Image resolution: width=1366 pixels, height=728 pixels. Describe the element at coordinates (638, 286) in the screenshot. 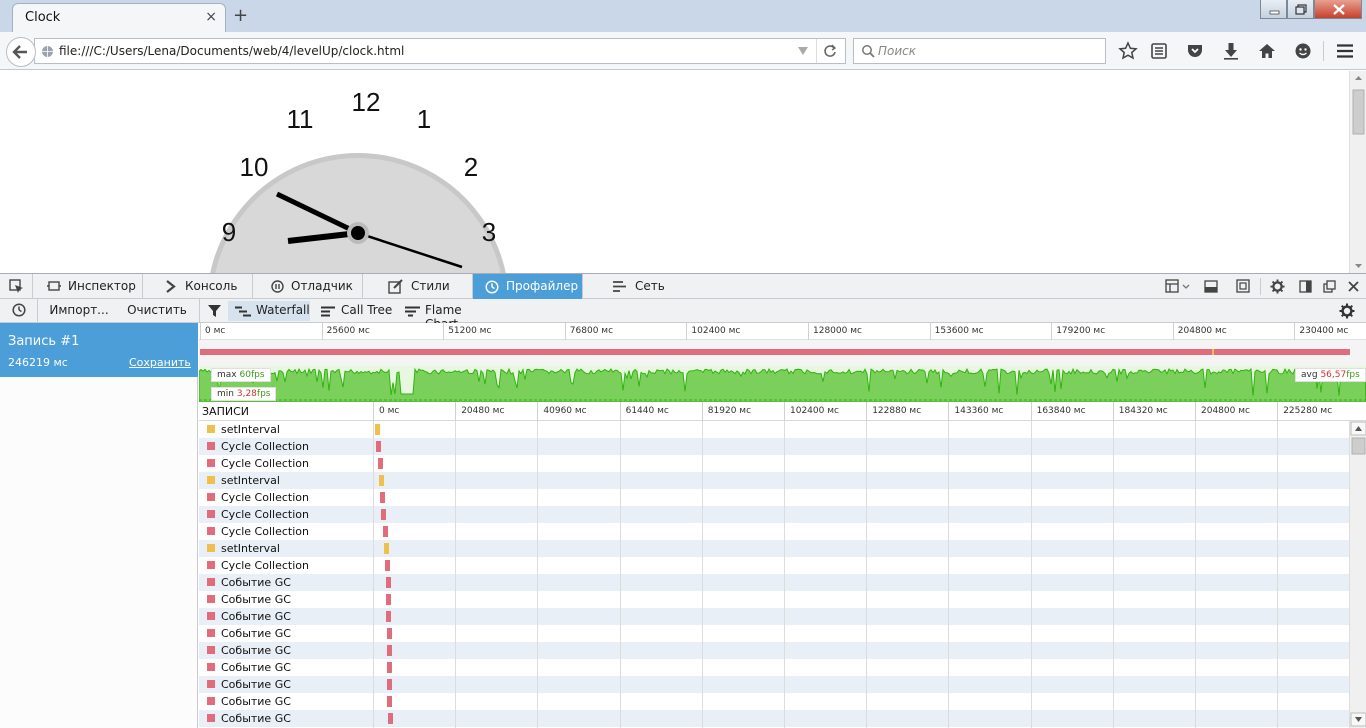

I see `tab-network: Сеть` at that location.